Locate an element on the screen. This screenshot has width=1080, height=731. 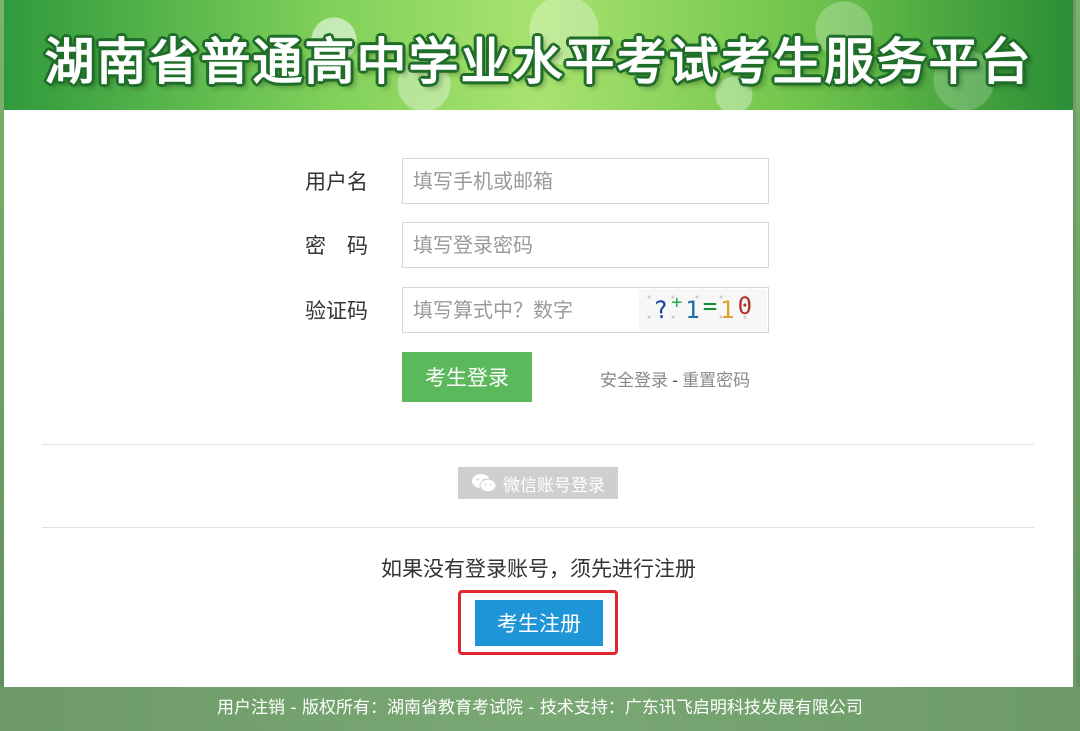
captcha-char: ? is located at coordinates (661, 310).